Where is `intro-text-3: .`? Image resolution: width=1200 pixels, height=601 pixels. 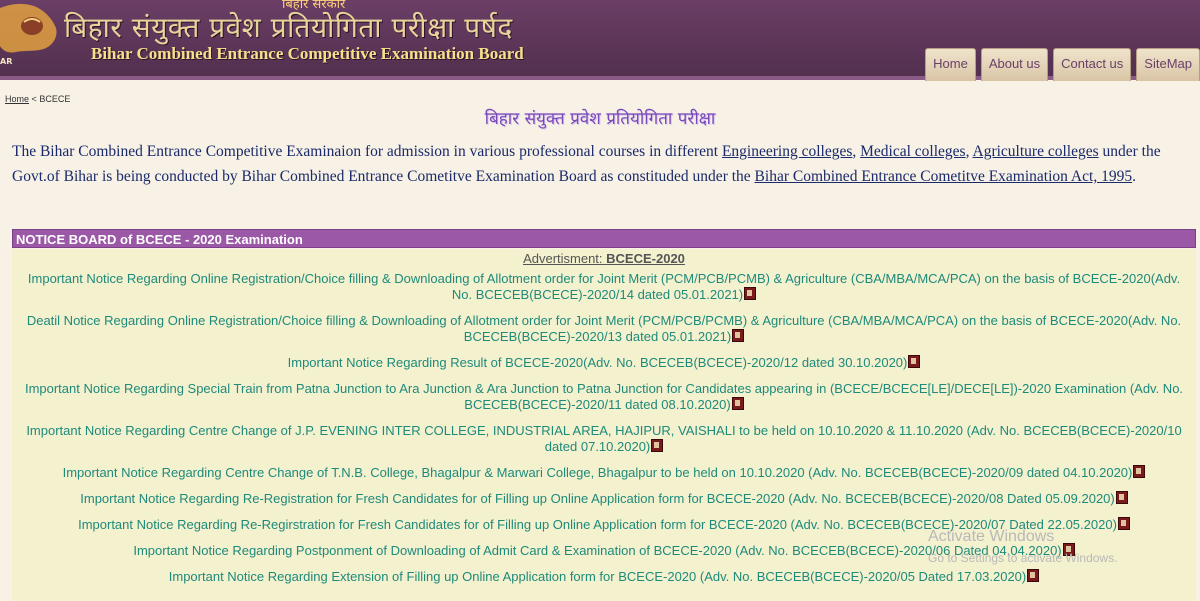 intro-text-3: . is located at coordinates (1134, 176).